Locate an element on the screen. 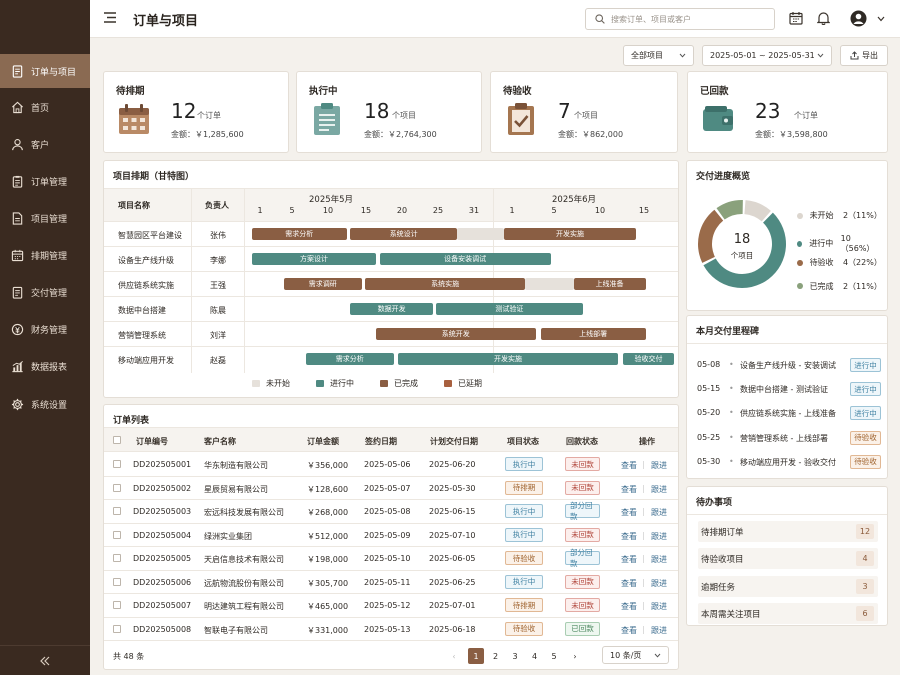  sidebar-item-4: 项目管理 is located at coordinates (45, 218).